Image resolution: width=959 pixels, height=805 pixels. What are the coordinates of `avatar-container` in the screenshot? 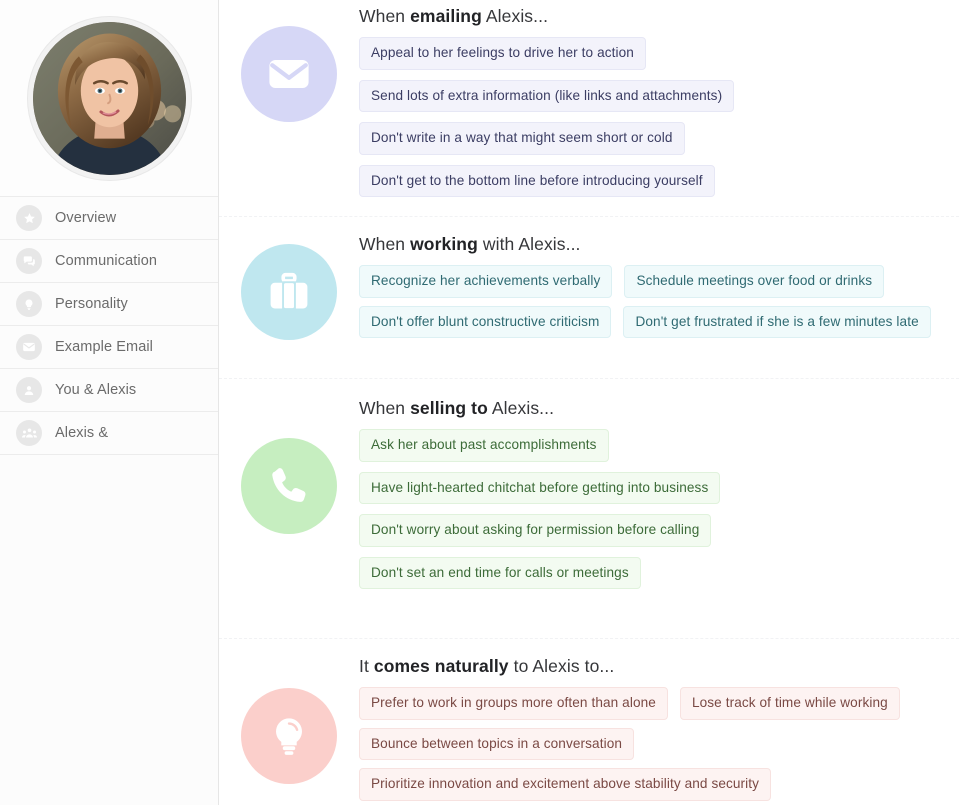 It's located at (109, 98).